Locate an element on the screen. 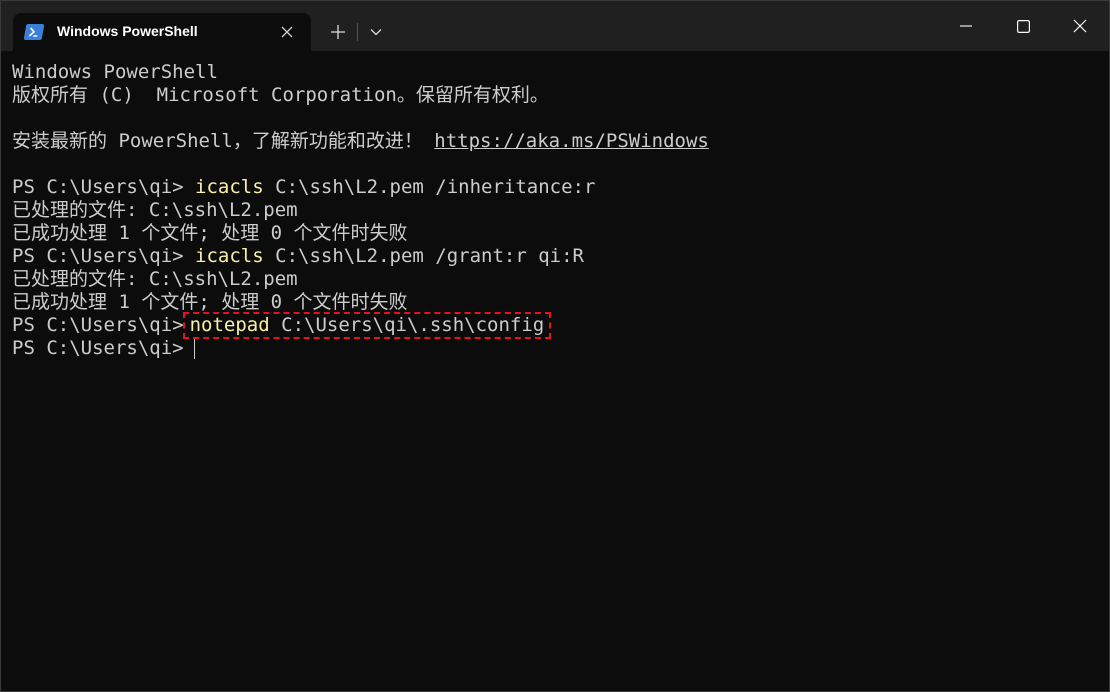  close-button is located at coordinates (1080, 26).